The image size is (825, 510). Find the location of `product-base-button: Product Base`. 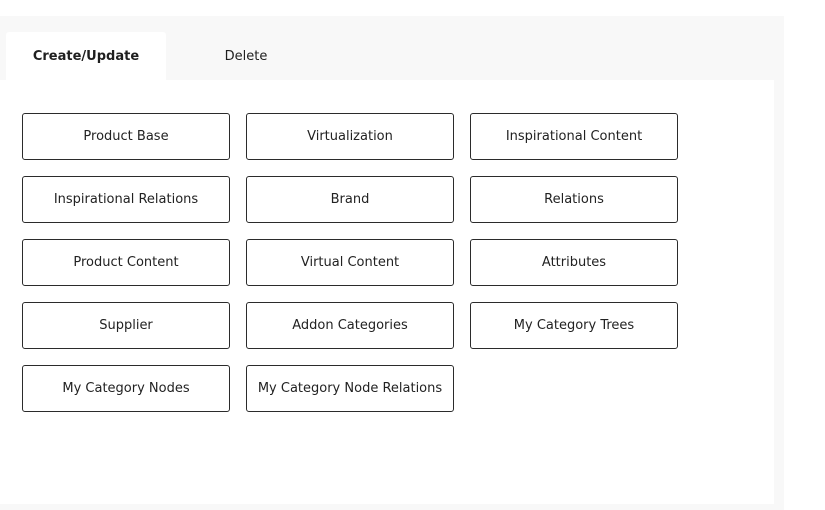

product-base-button: Product Base is located at coordinates (126, 136).